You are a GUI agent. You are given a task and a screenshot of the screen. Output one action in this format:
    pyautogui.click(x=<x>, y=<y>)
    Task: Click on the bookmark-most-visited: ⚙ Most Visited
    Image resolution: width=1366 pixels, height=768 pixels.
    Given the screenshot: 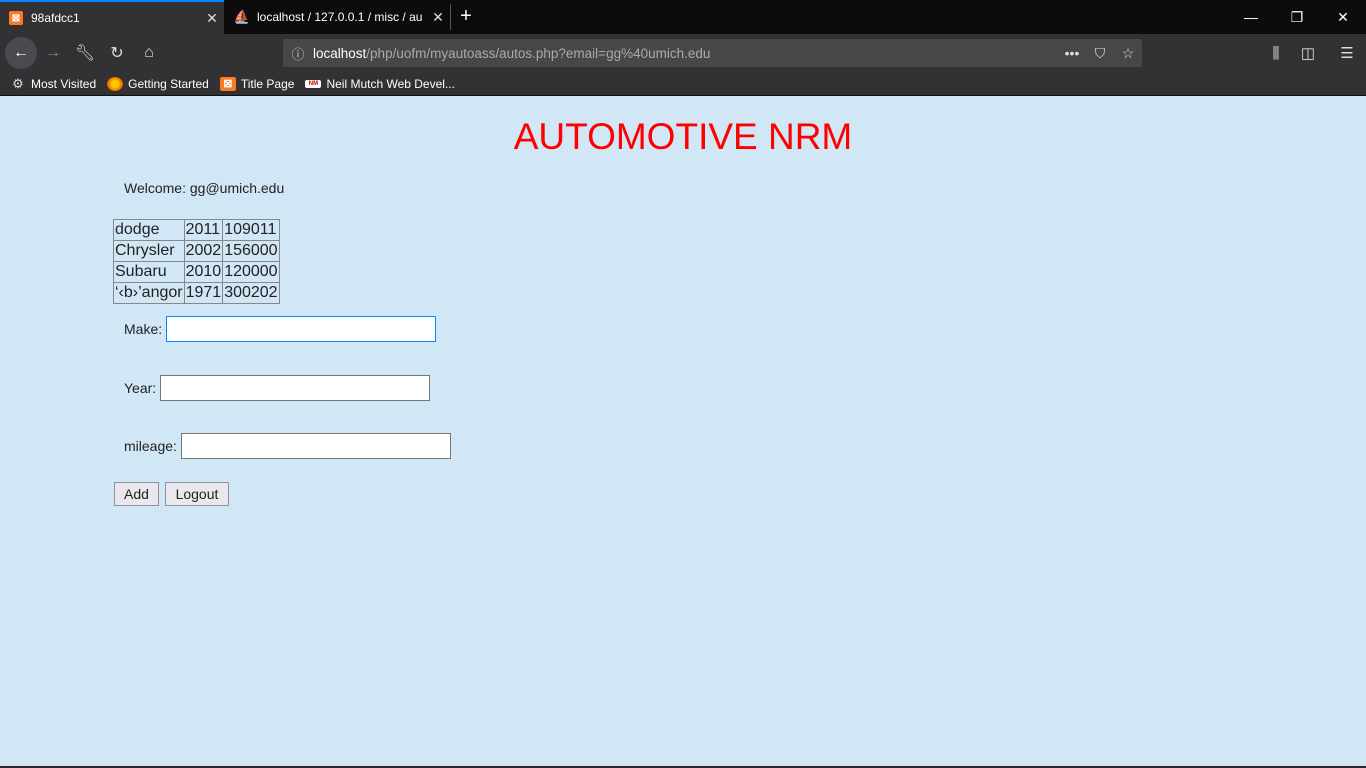 What is the action you would take?
    pyautogui.click(x=53, y=83)
    